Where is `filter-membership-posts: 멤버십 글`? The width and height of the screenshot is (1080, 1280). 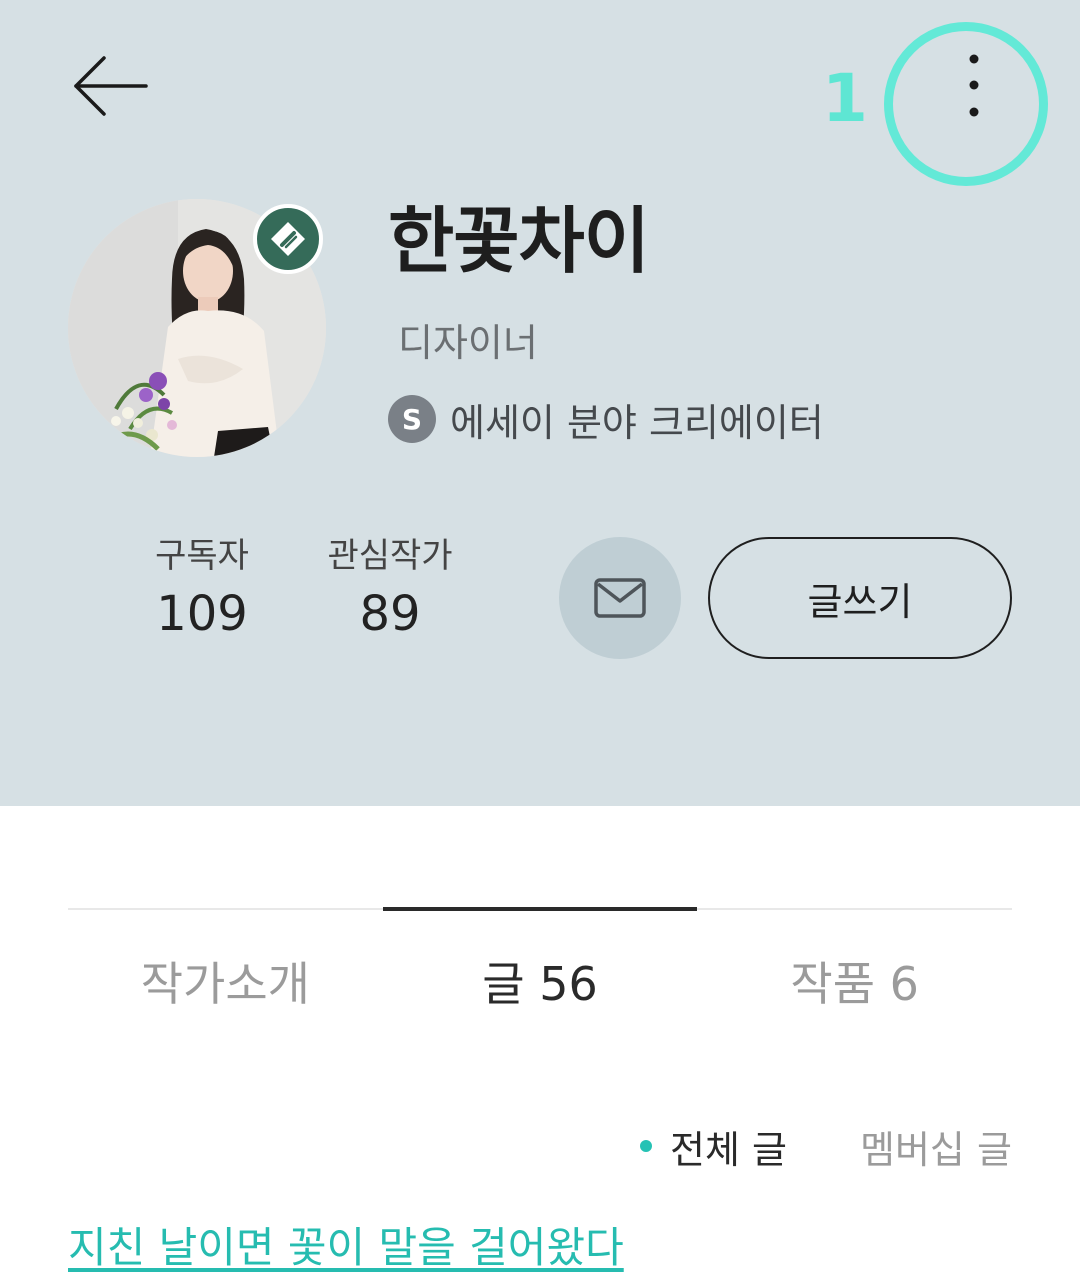 filter-membership-posts: 멤버십 글 is located at coordinates (936, 1146).